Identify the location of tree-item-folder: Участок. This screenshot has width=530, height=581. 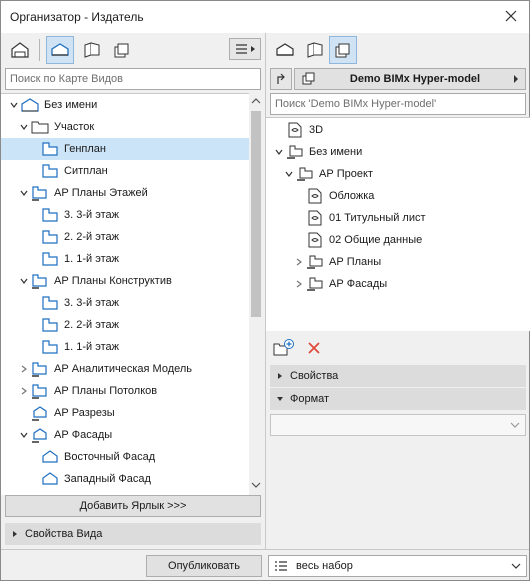
(125, 127).